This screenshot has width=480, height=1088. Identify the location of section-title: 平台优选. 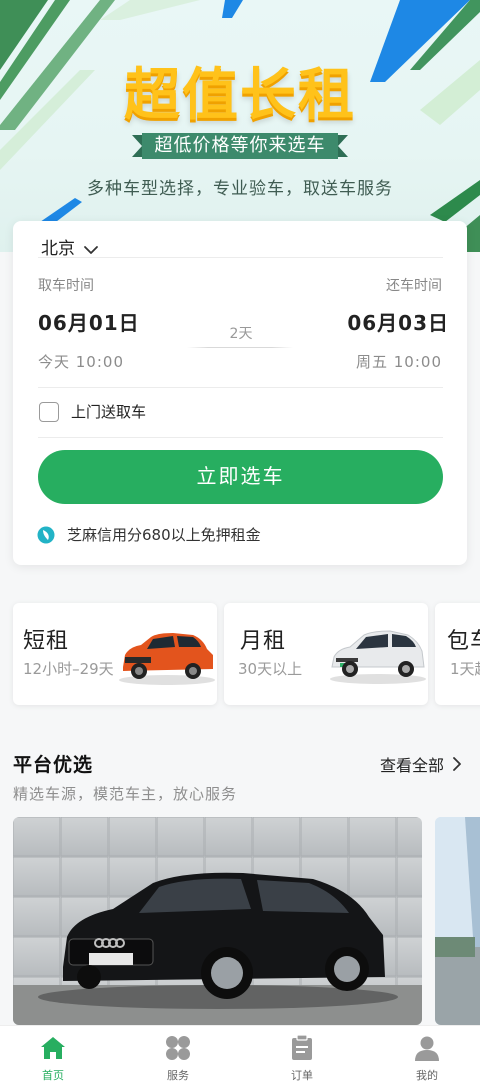
(53, 765).